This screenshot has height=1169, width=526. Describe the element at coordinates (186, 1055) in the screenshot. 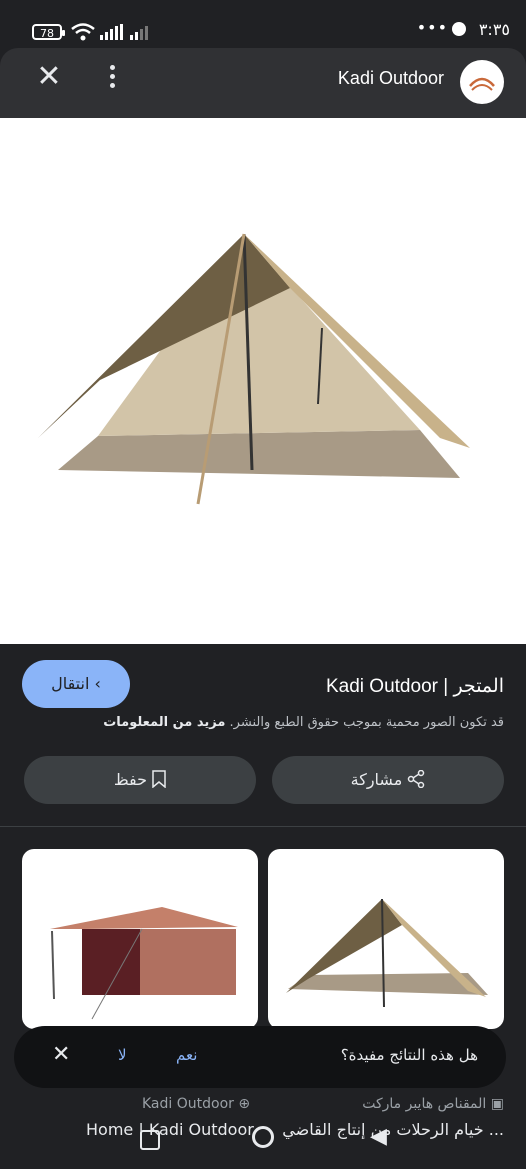

I see `feedback-yes-button: نعم` at that location.